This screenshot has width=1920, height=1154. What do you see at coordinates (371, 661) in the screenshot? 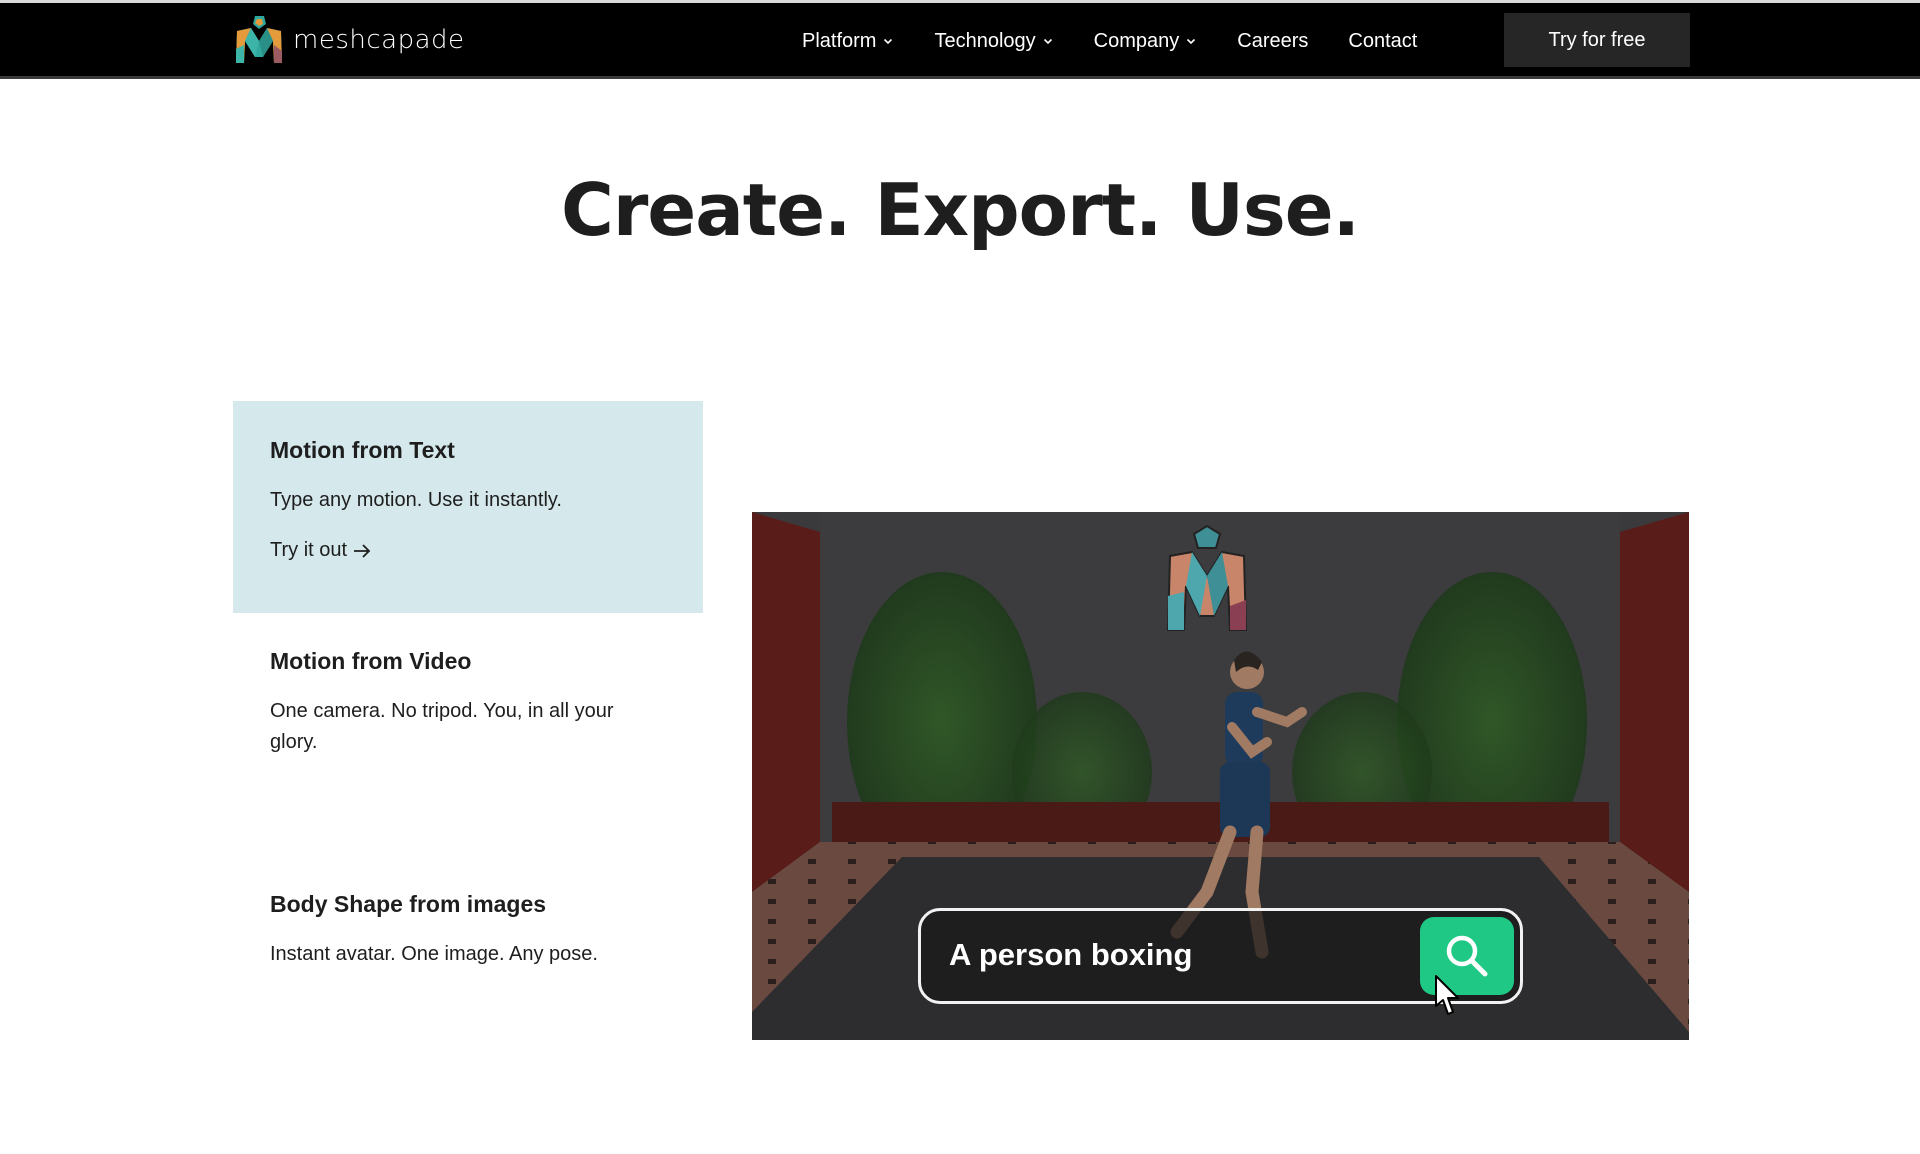
I see `feature-title: Motion from Video` at bounding box center [371, 661].